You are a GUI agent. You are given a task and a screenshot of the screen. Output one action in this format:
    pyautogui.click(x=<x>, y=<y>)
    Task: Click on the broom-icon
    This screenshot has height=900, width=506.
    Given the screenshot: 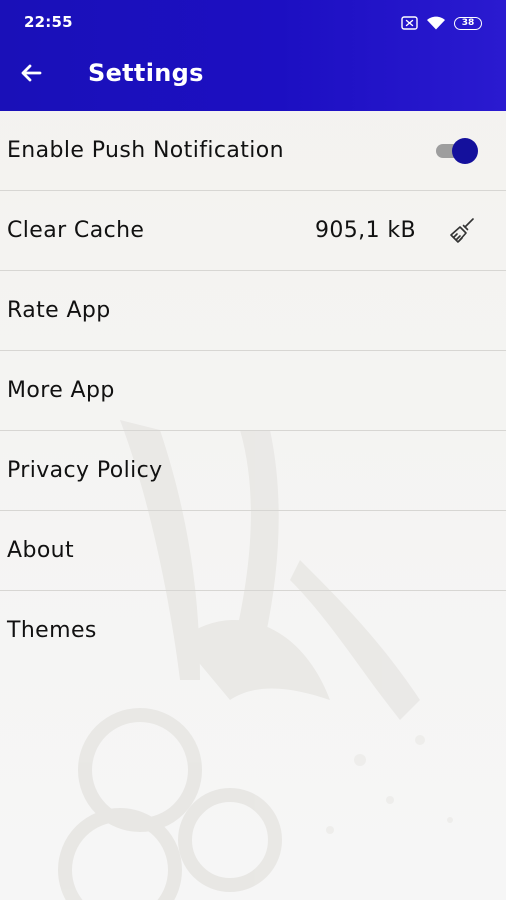 What is the action you would take?
    pyautogui.click(x=462, y=231)
    